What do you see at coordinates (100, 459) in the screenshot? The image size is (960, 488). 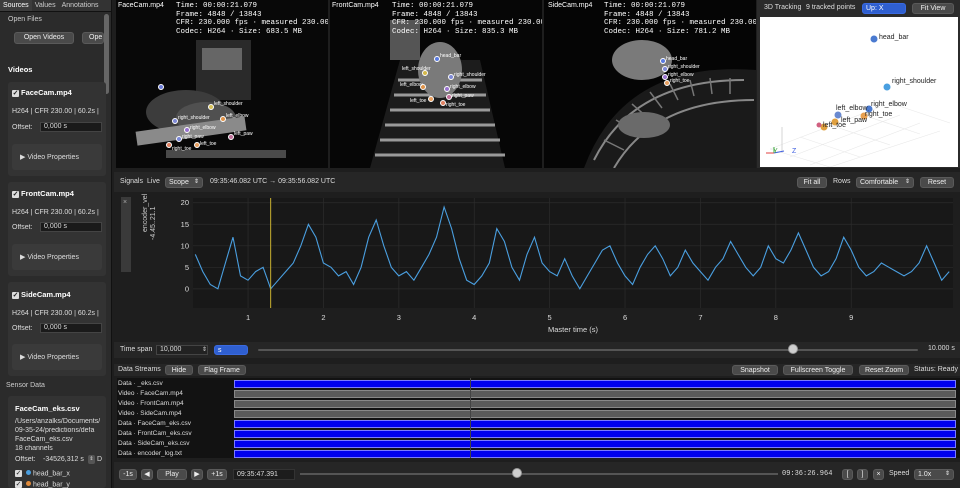 I see `sensor-offset-suffix: D` at bounding box center [100, 459].